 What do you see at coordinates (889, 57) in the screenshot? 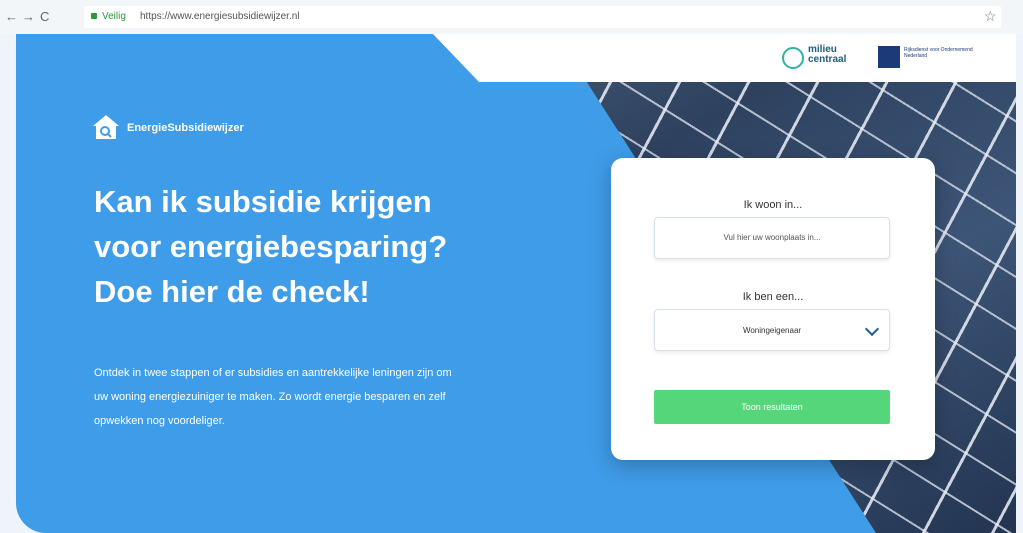
I see `rvo-crest-icon` at bounding box center [889, 57].